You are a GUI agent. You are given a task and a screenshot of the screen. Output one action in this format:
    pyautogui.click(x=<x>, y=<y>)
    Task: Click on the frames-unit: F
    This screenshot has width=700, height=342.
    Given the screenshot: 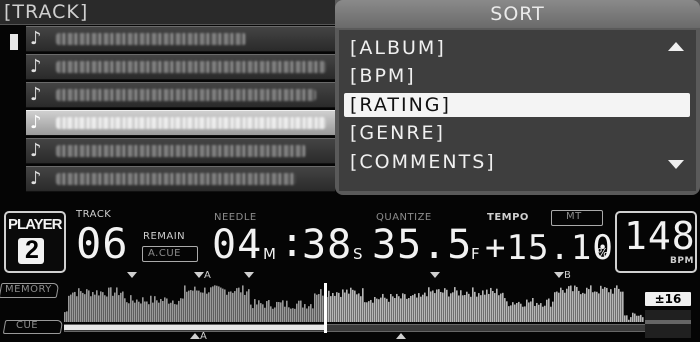 What is the action you would take?
    pyautogui.click(x=475, y=254)
    